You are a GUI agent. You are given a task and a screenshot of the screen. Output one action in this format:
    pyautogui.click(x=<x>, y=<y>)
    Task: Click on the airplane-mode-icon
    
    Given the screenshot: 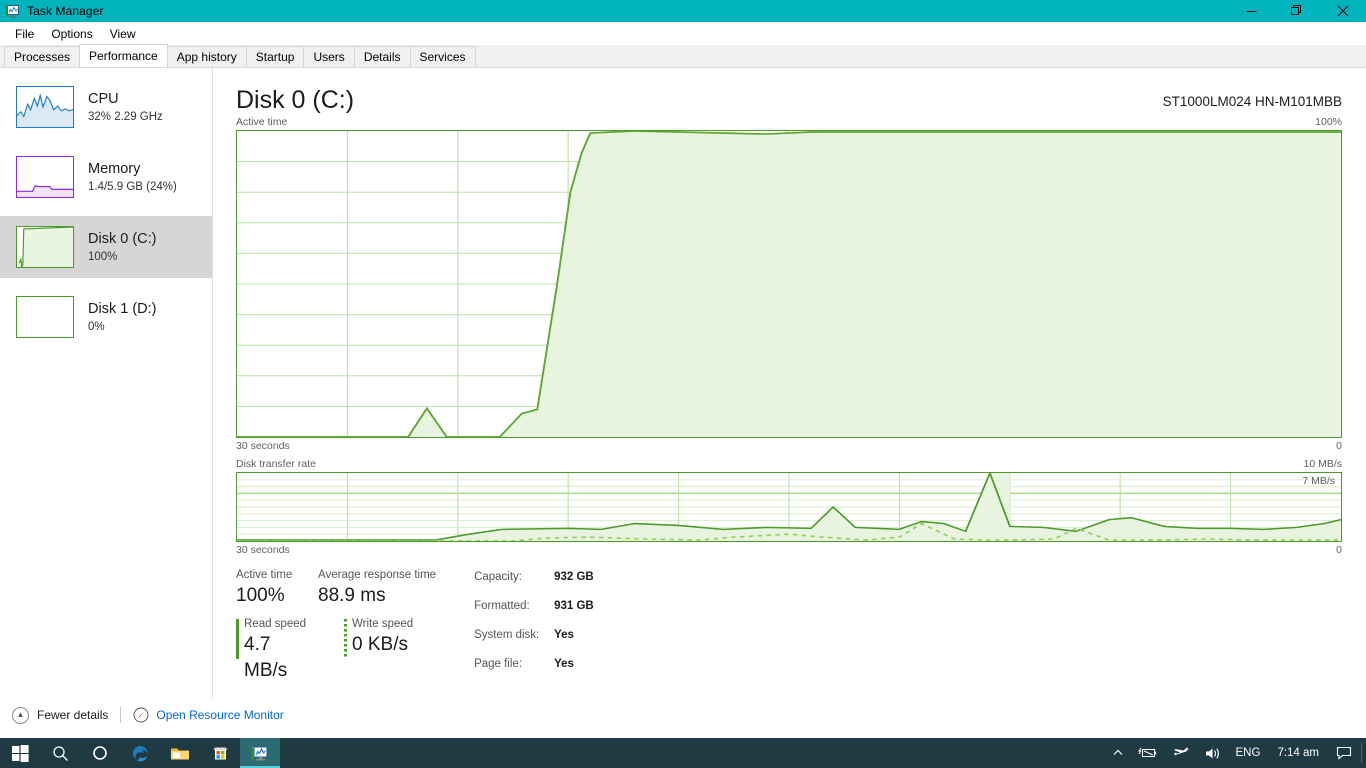 What is the action you would take?
    pyautogui.click(x=1181, y=753)
    